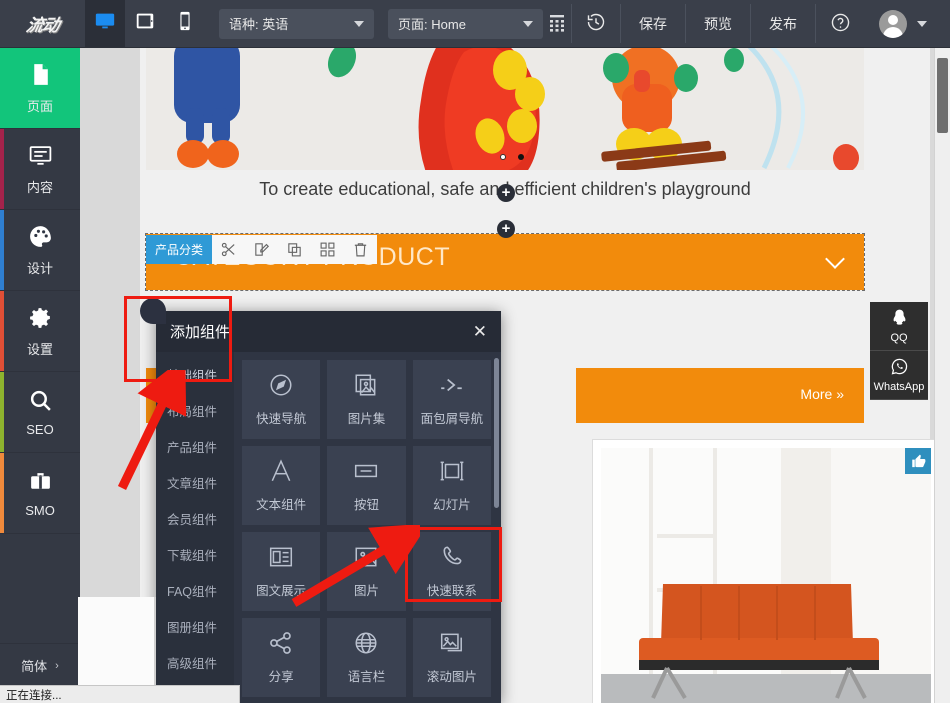  What do you see at coordinates (195, 662) in the screenshot?
I see `nav-item-advanced: 高级组件` at bounding box center [195, 662].